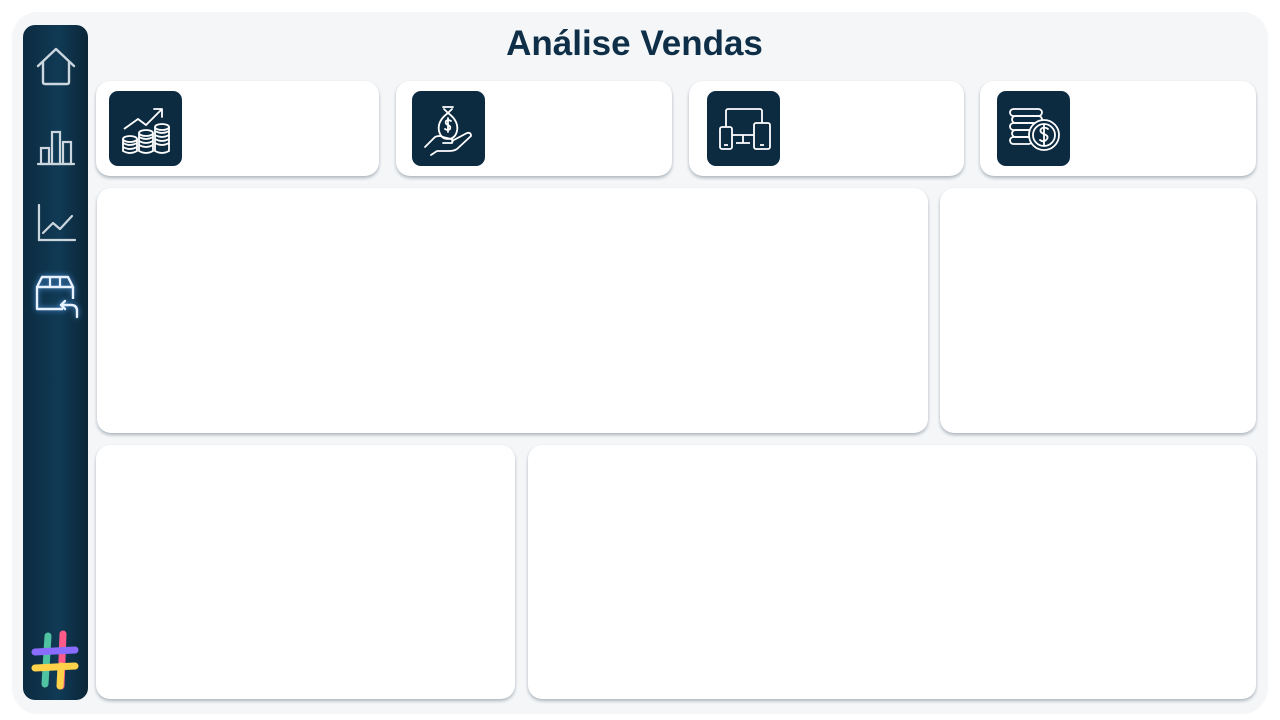 This screenshot has height=720, width=1280. Describe the element at coordinates (55, 660) in the screenshot. I see `hashtag-logo-icon` at that location.